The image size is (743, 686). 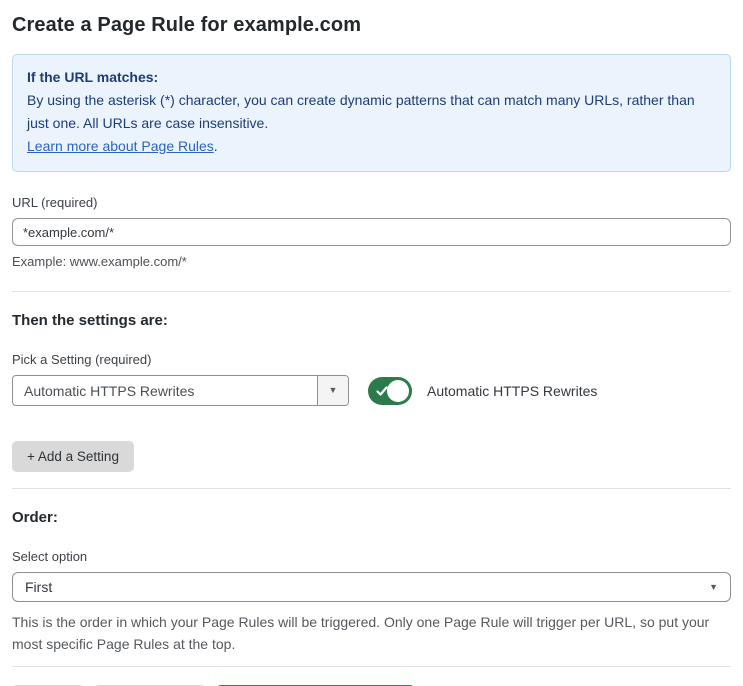 I want to click on divider-before-footer, so click(x=371, y=666).